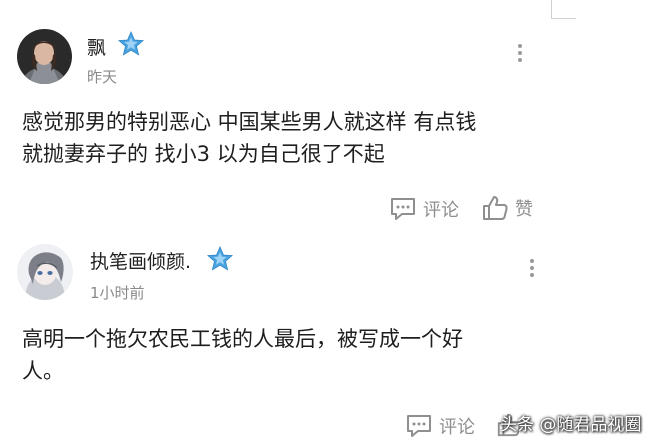 This screenshot has width=650, height=445. Describe the element at coordinates (102, 77) in the screenshot. I see `comment-time: 昨天` at that location.